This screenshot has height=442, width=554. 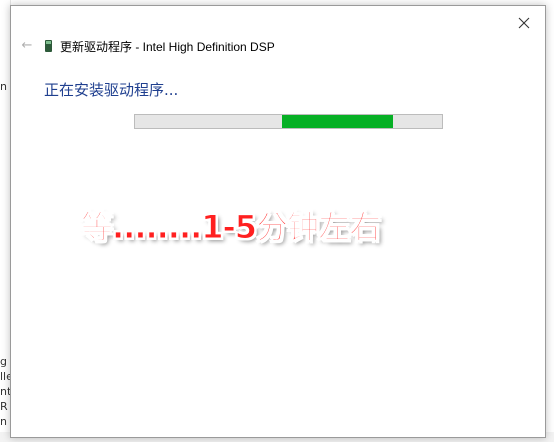 I want to click on back-arrow-icon: ←, so click(x=27, y=46).